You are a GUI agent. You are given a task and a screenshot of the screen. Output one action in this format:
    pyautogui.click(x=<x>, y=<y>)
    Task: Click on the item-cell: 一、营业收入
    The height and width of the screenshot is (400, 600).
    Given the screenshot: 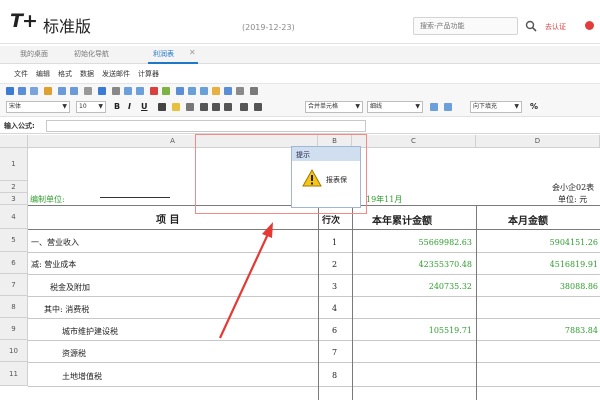 What is the action you would take?
    pyautogui.click(x=55, y=242)
    